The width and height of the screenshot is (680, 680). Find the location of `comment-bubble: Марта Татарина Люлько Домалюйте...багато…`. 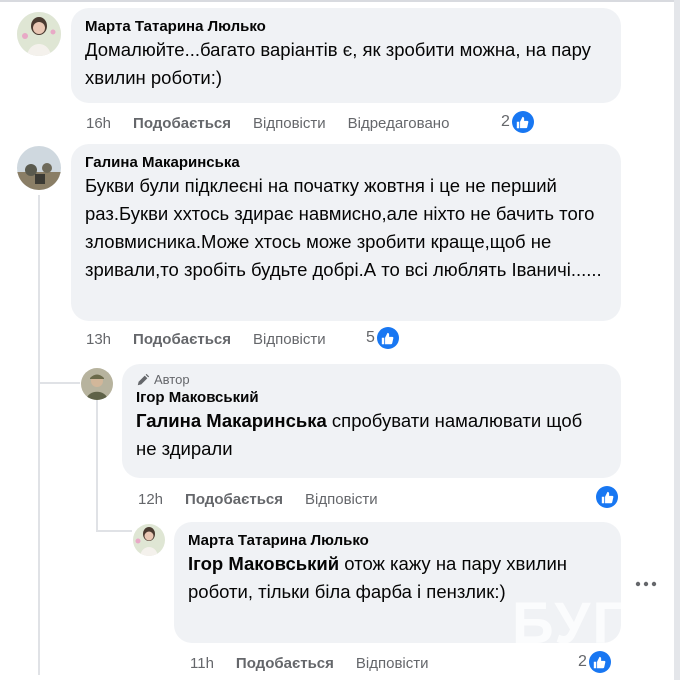

comment-bubble: Марта Татарина Люлько Домалюйте...багато… is located at coordinates (346, 55).